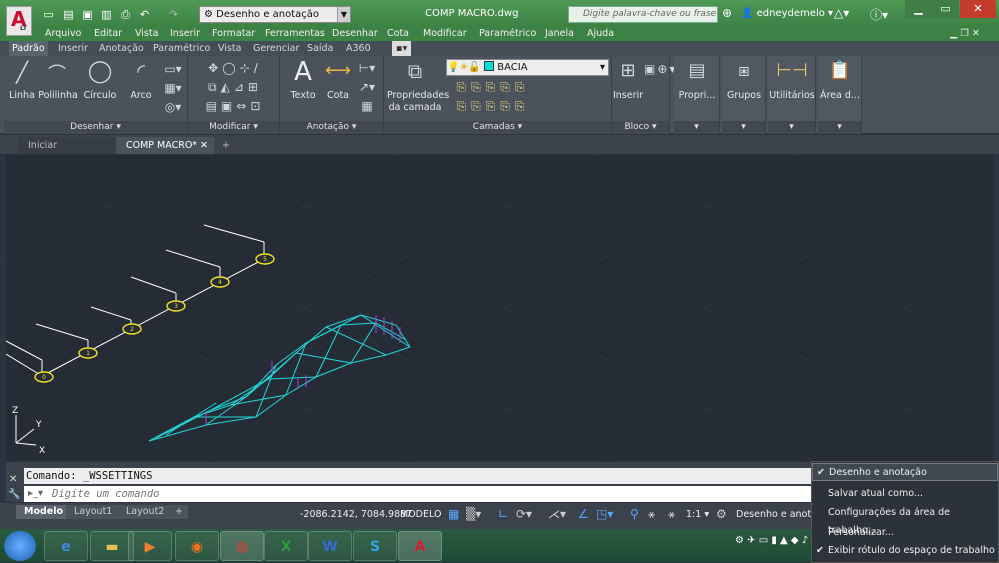 The width and height of the screenshot is (999, 563). What do you see at coordinates (771, 540) in the screenshot?
I see `system-tray: ⚙ ✈ ▭ ▮ ▲ ◆ ♪` at bounding box center [771, 540].